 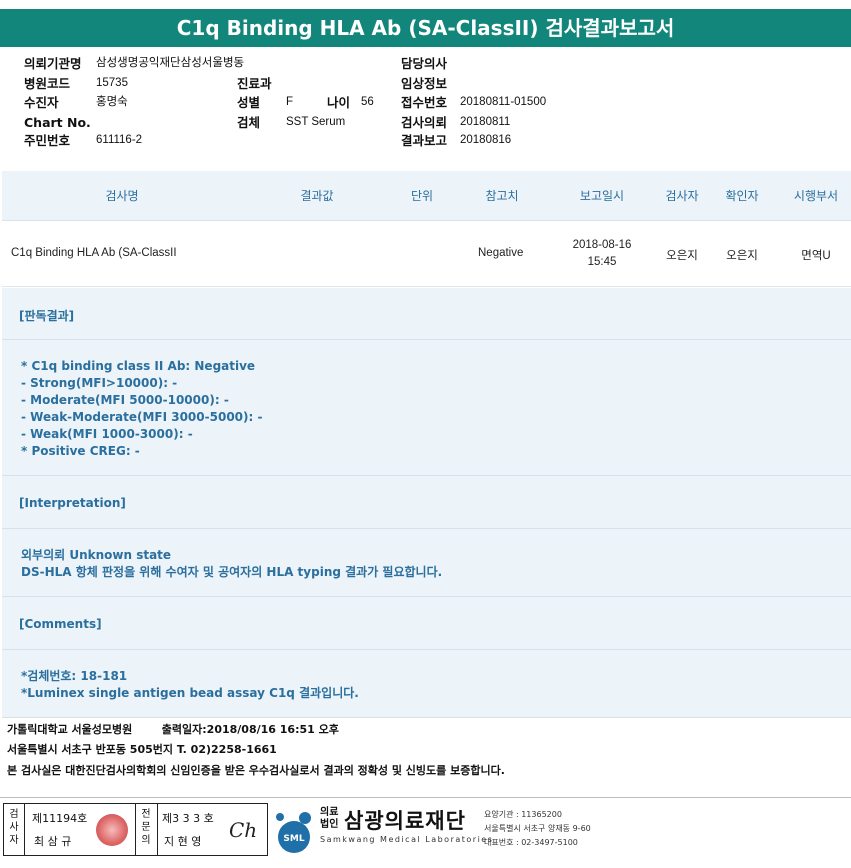 What do you see at coordinates (183, 841) in the screenshot?
I see `specialist-name: 지 현 영` at bounding box center [183, 841].